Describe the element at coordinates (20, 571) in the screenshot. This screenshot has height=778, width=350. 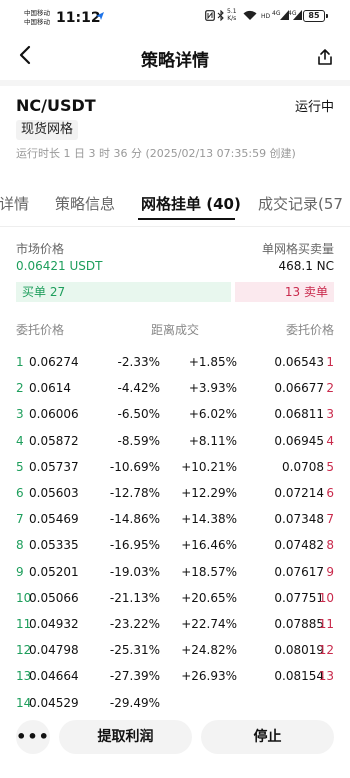
I see `buy-index: 9` at that location.